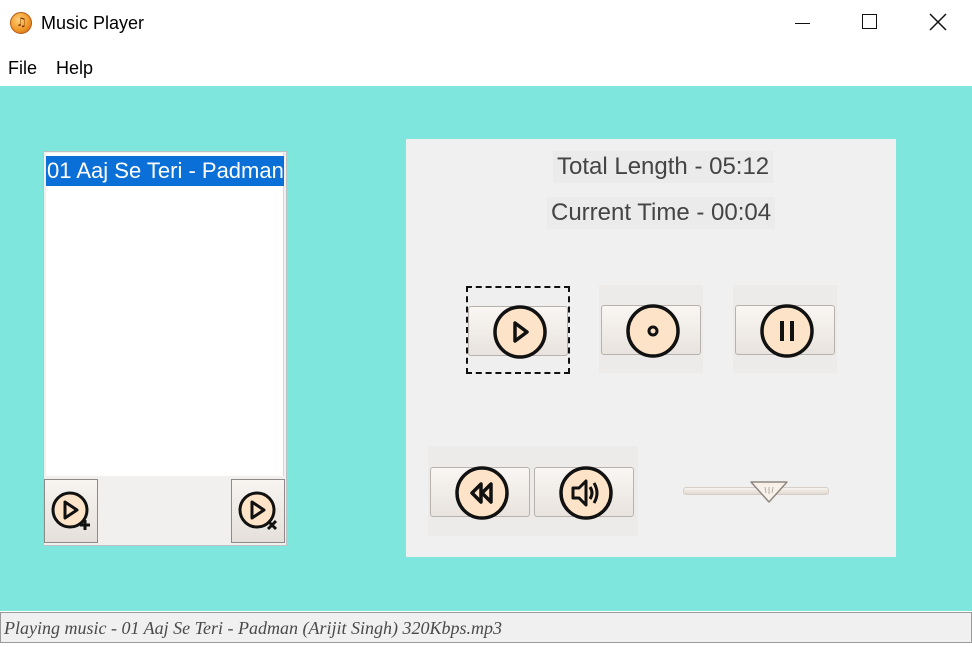 This screenshot has width=972, height=647. Describe the element at coordinates (661, 213) in the screenshot. I see `current-time-label: Current Time - 00:04` at that location.